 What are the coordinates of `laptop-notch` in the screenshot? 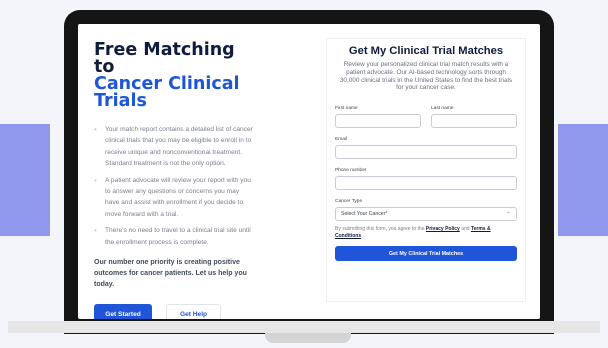 It's located at (308, 338).